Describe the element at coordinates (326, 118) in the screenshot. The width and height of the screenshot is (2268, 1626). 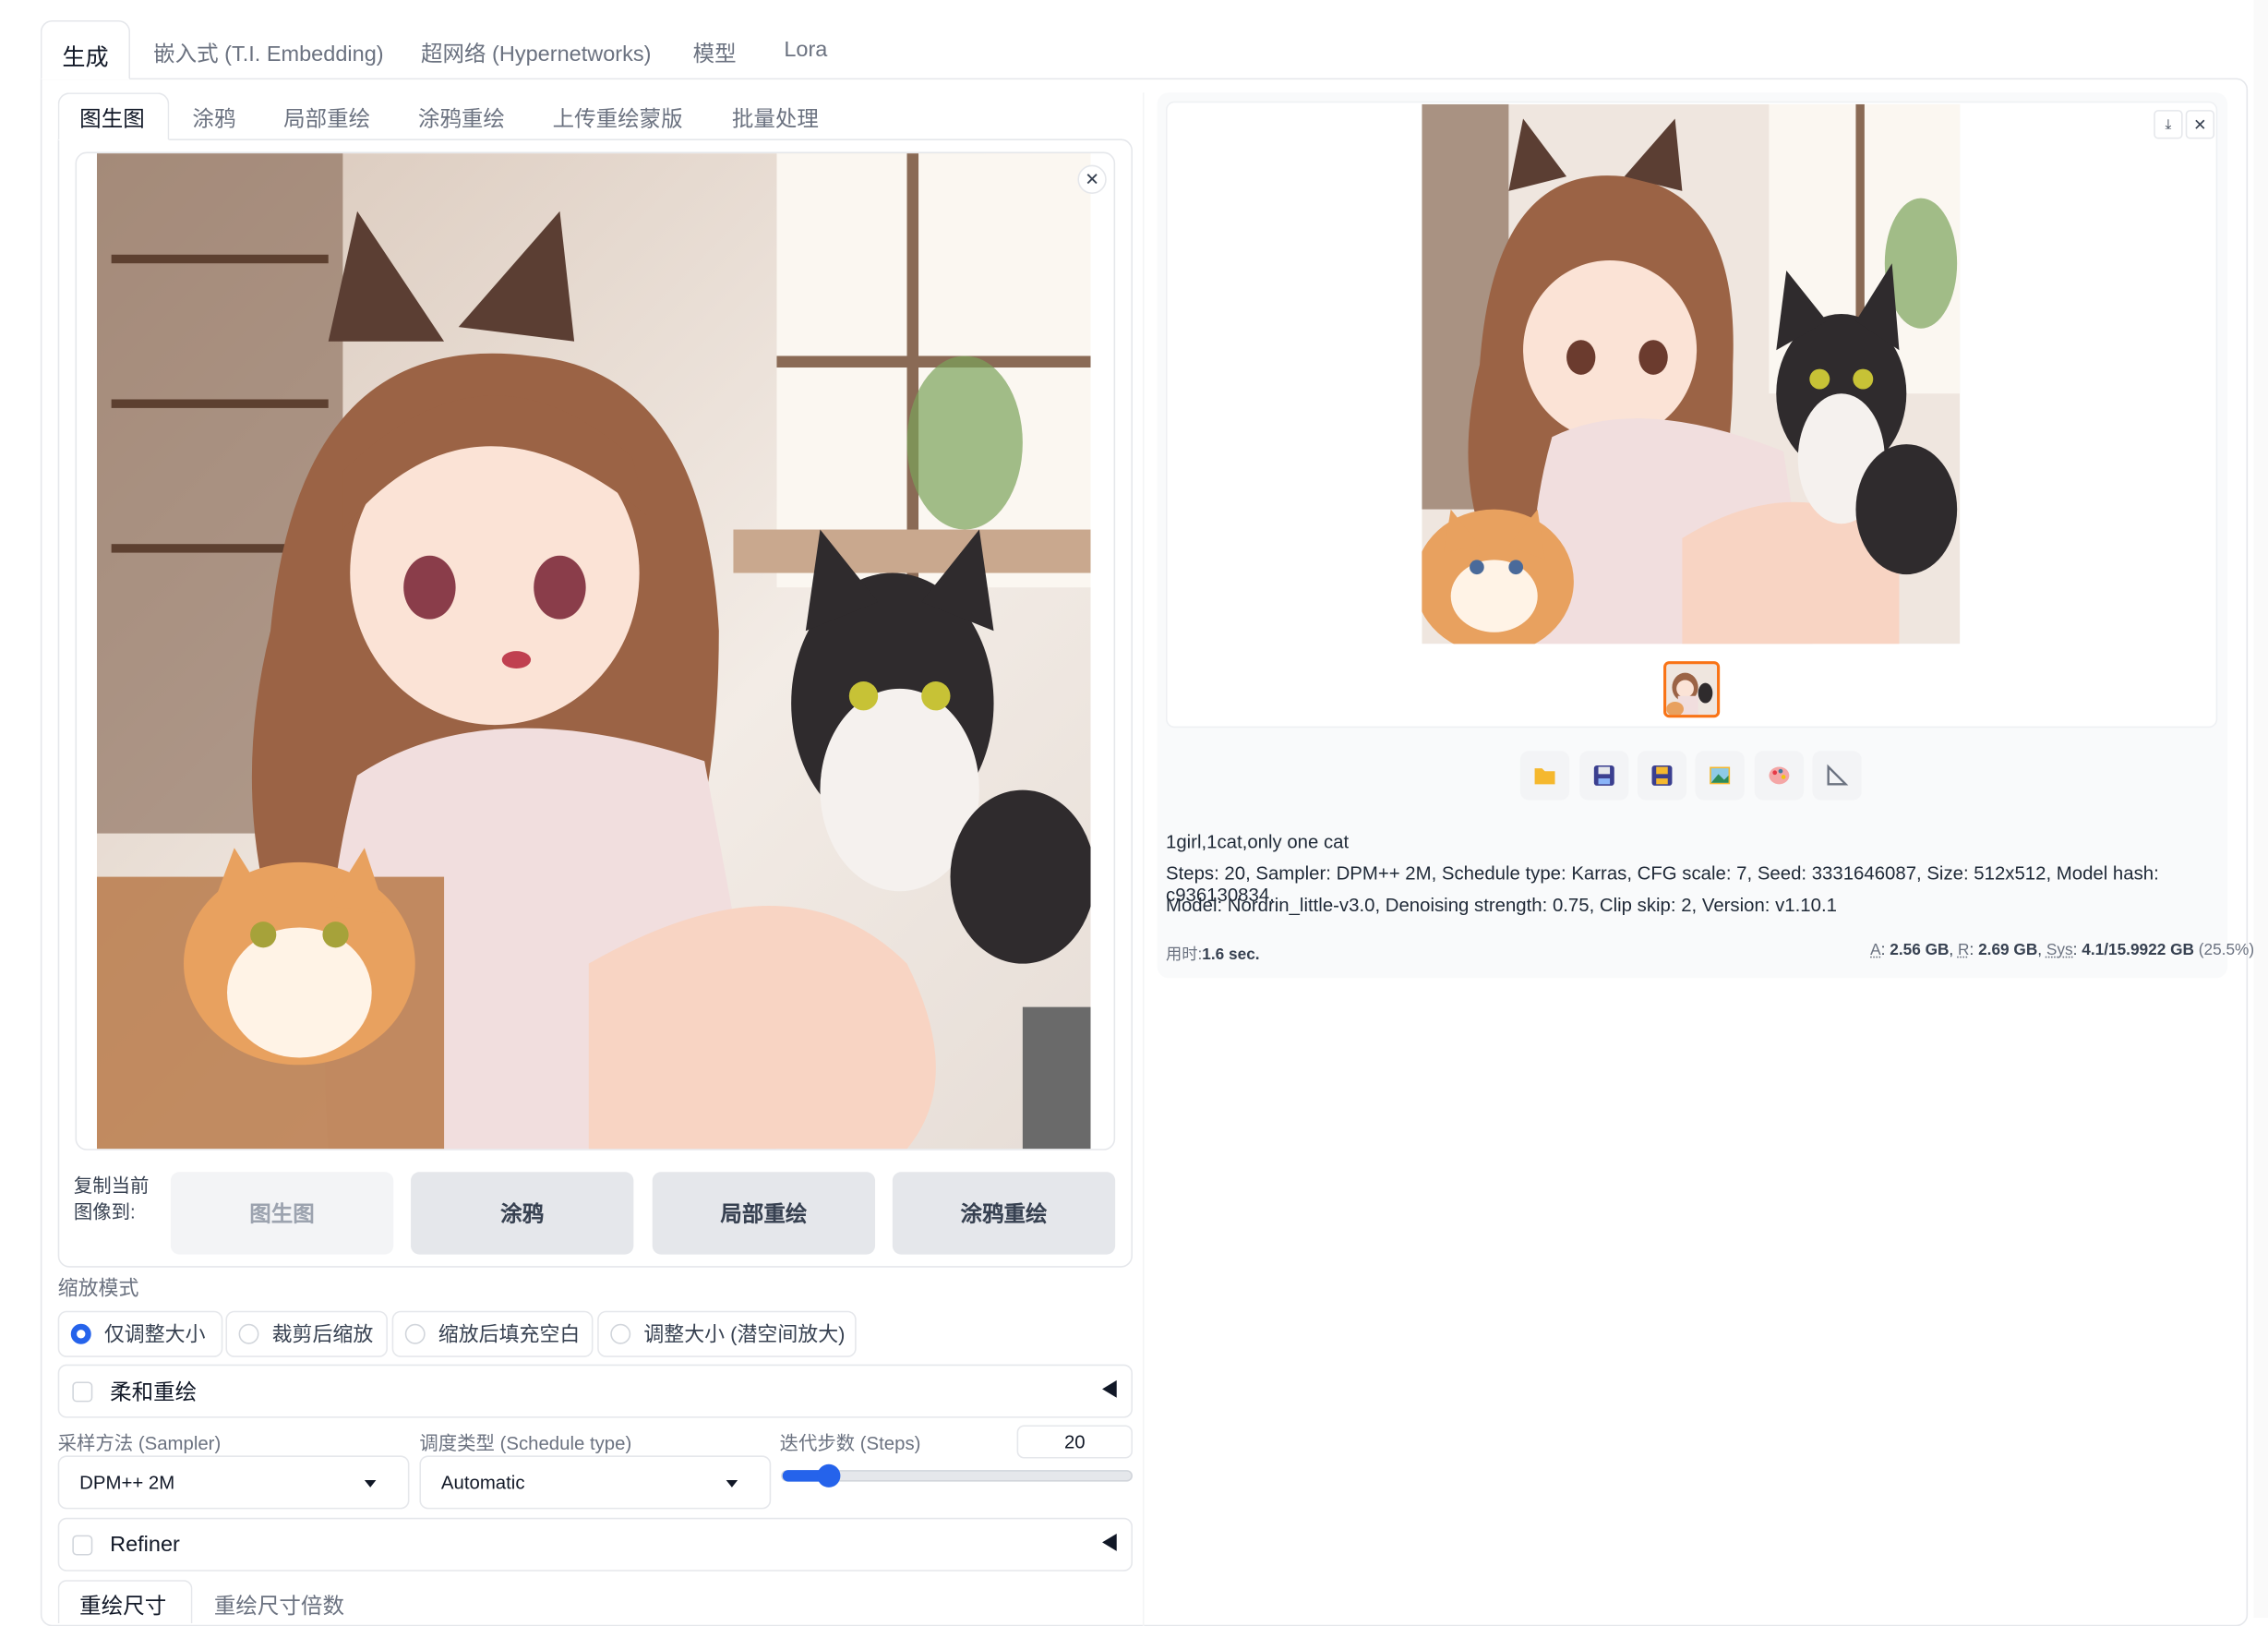
I see `sub-tab-inpaint: 局部重绘` at that location.